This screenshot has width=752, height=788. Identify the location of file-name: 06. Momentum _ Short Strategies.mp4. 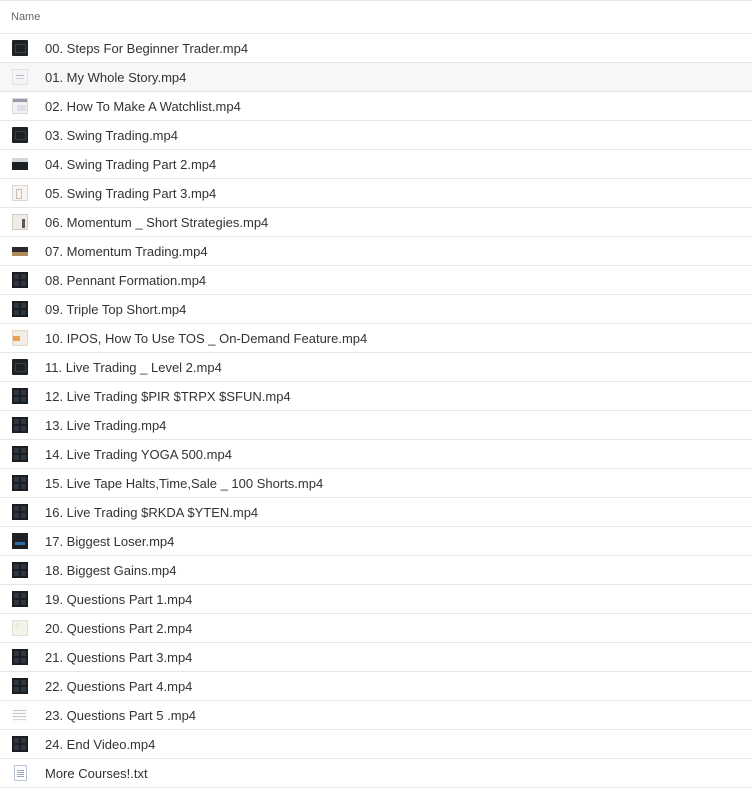
(157, 222).